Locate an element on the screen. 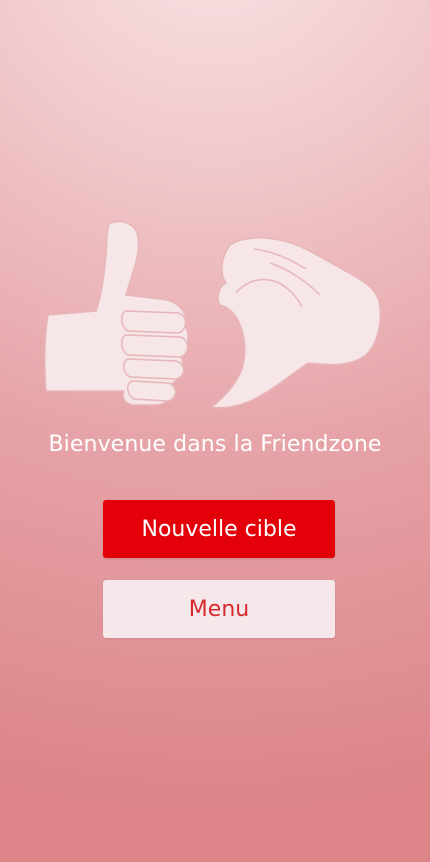  new-target-button: Nouvelle cible is located at coordinates (219, 529).